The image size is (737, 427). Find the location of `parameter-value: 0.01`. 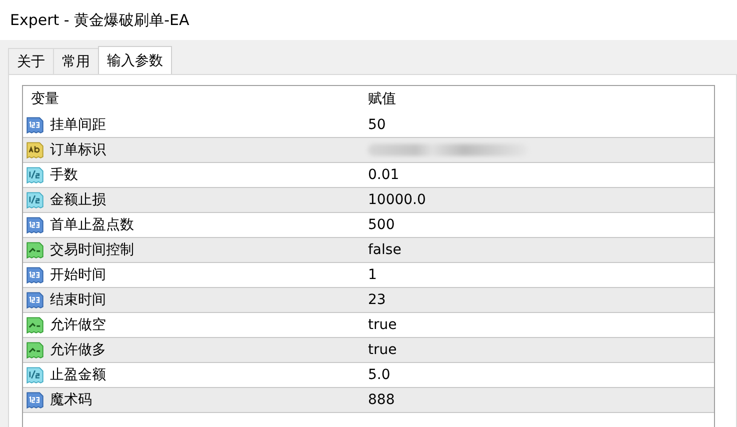

parameter-value: 0.01 is located at coordinates (384, 175).